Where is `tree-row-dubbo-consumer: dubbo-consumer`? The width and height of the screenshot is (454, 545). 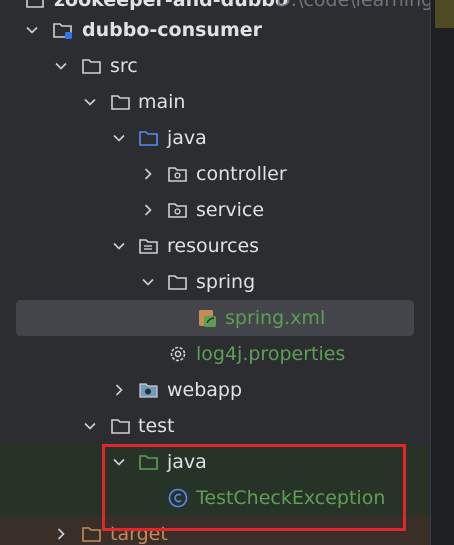
tree-row-dubbo-consumer: dubbo-consumer is located at coordinates (215, 30).